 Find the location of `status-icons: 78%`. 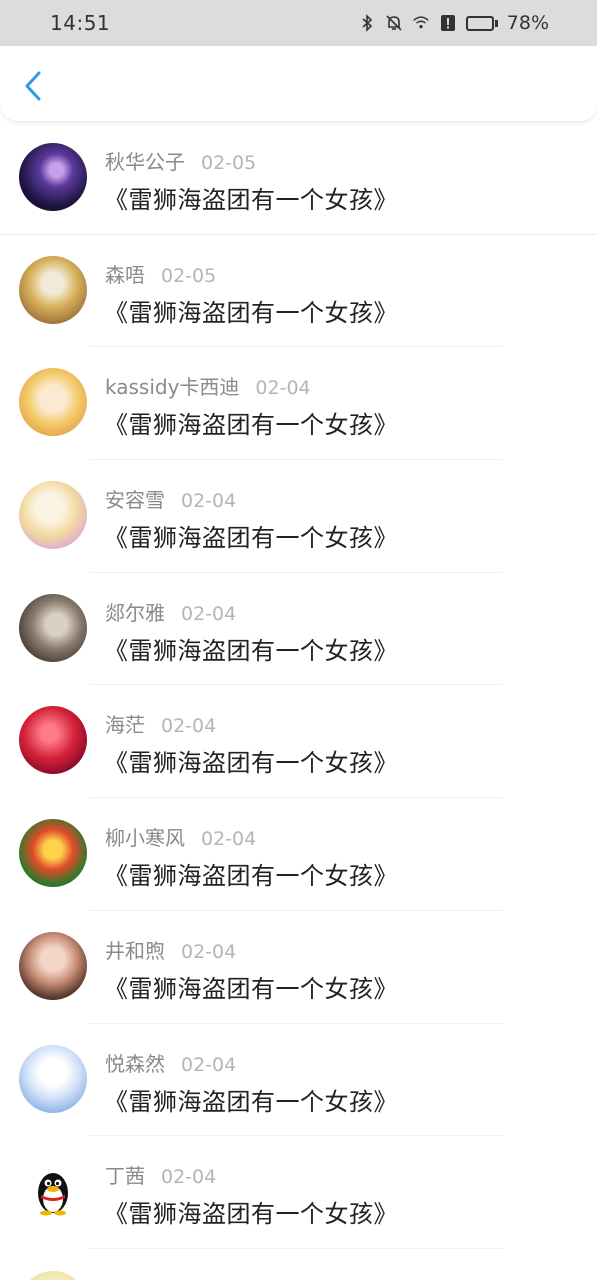

status-icons: 78% is located at coordinates (453, 23).